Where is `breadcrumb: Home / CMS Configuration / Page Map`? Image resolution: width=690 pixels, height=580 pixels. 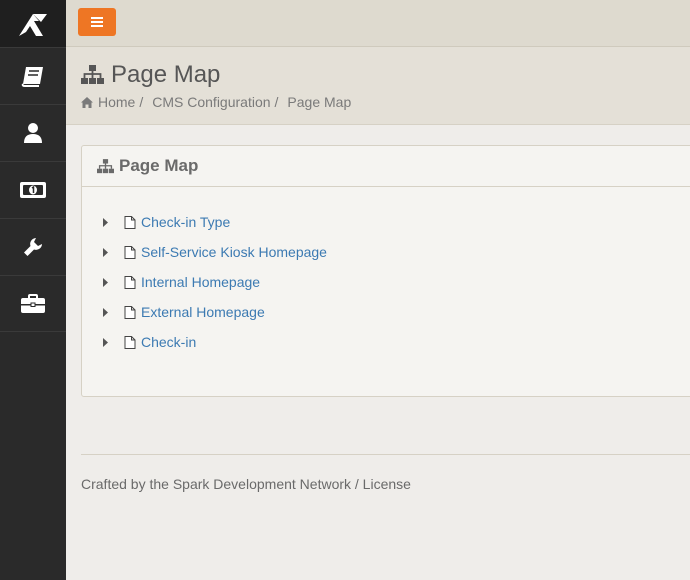
breadcrumb: Home / CMS Configuration / Page Map is located at coordinates (216, 102).